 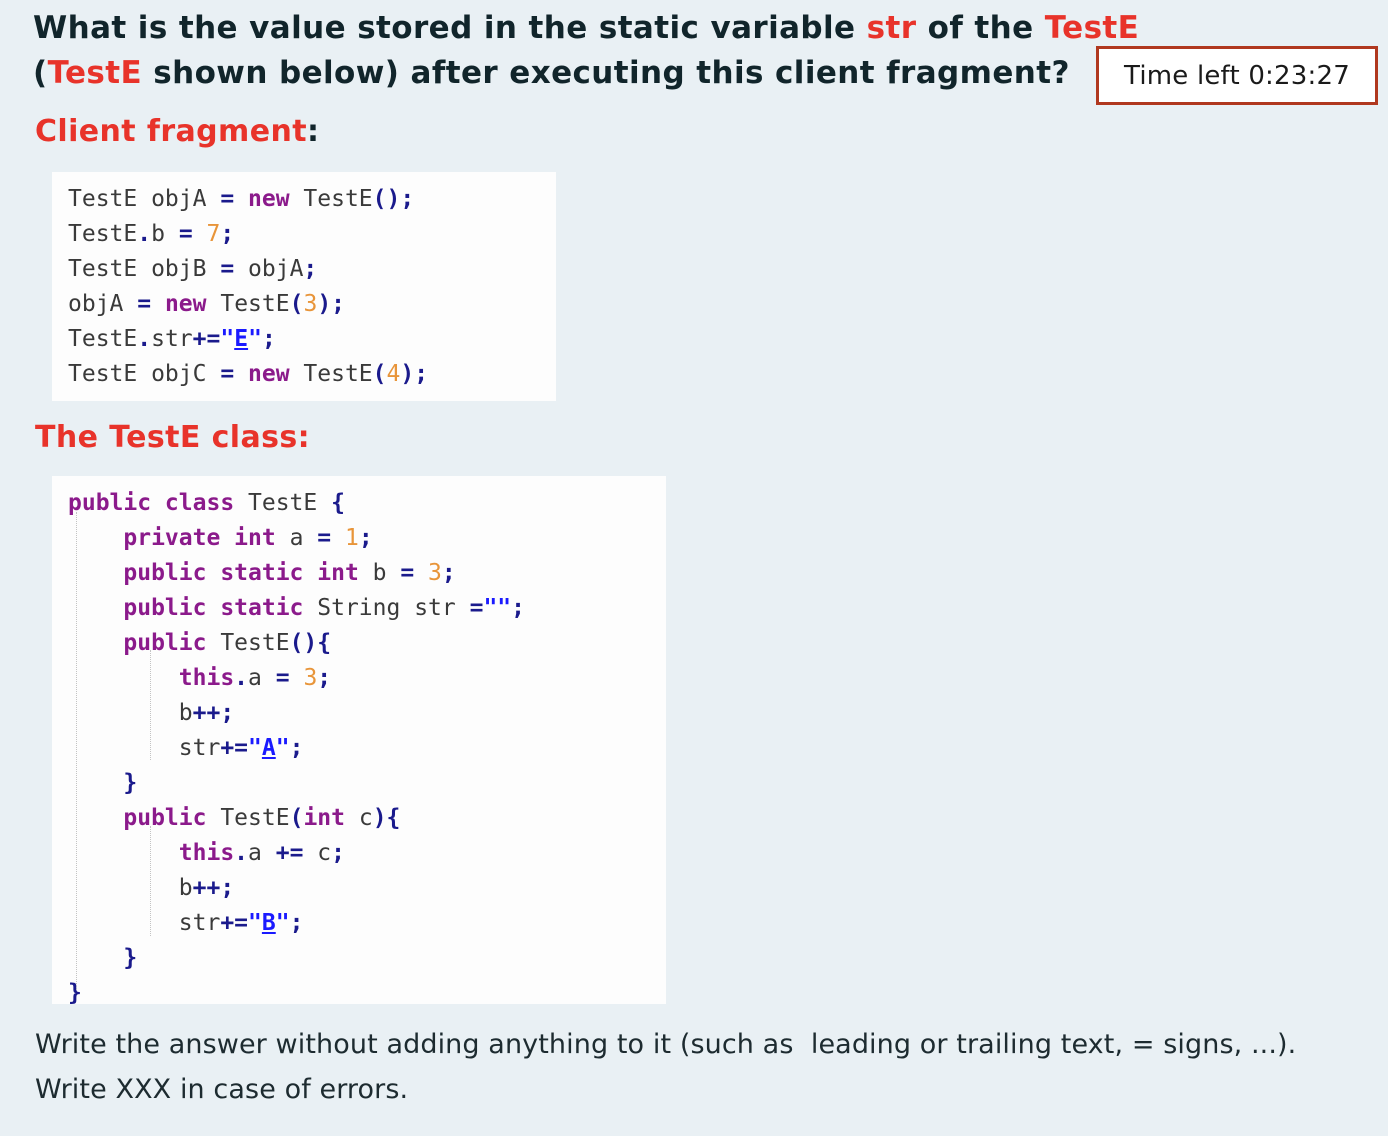 I want to click on class-code-token: (, so click(x=296, y=818).